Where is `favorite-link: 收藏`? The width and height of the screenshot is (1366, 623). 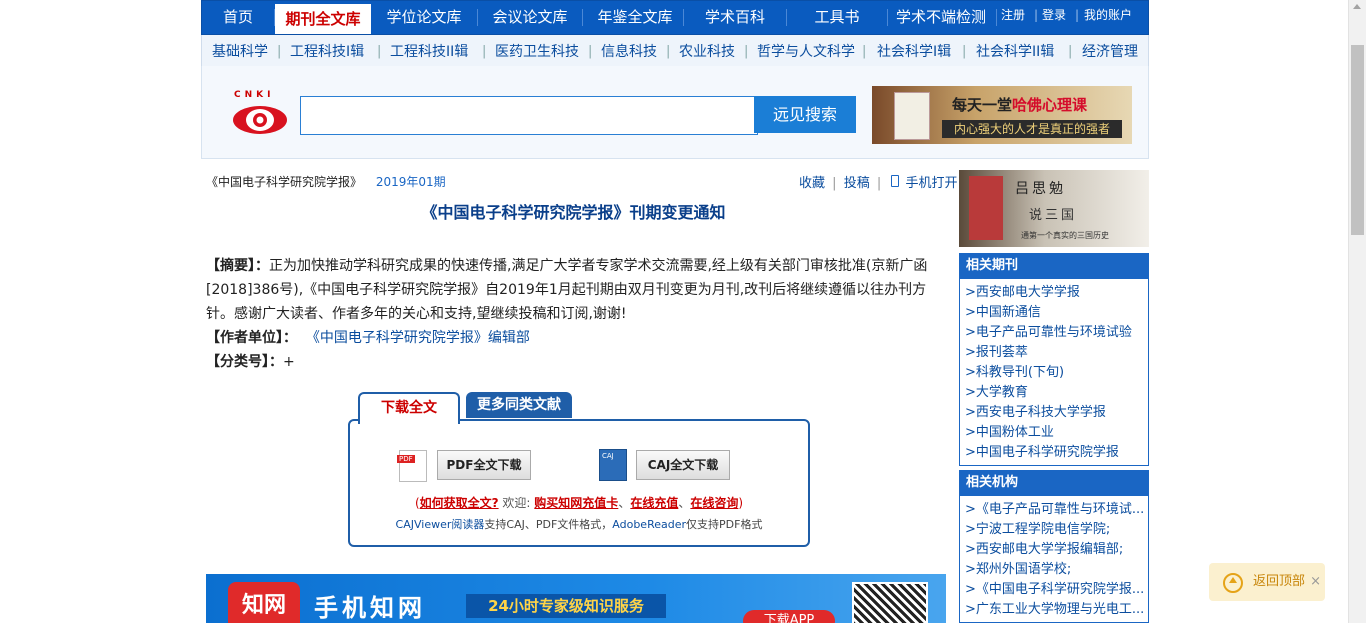 favorite-link: 收藏 is located at coordinates (812, 183).